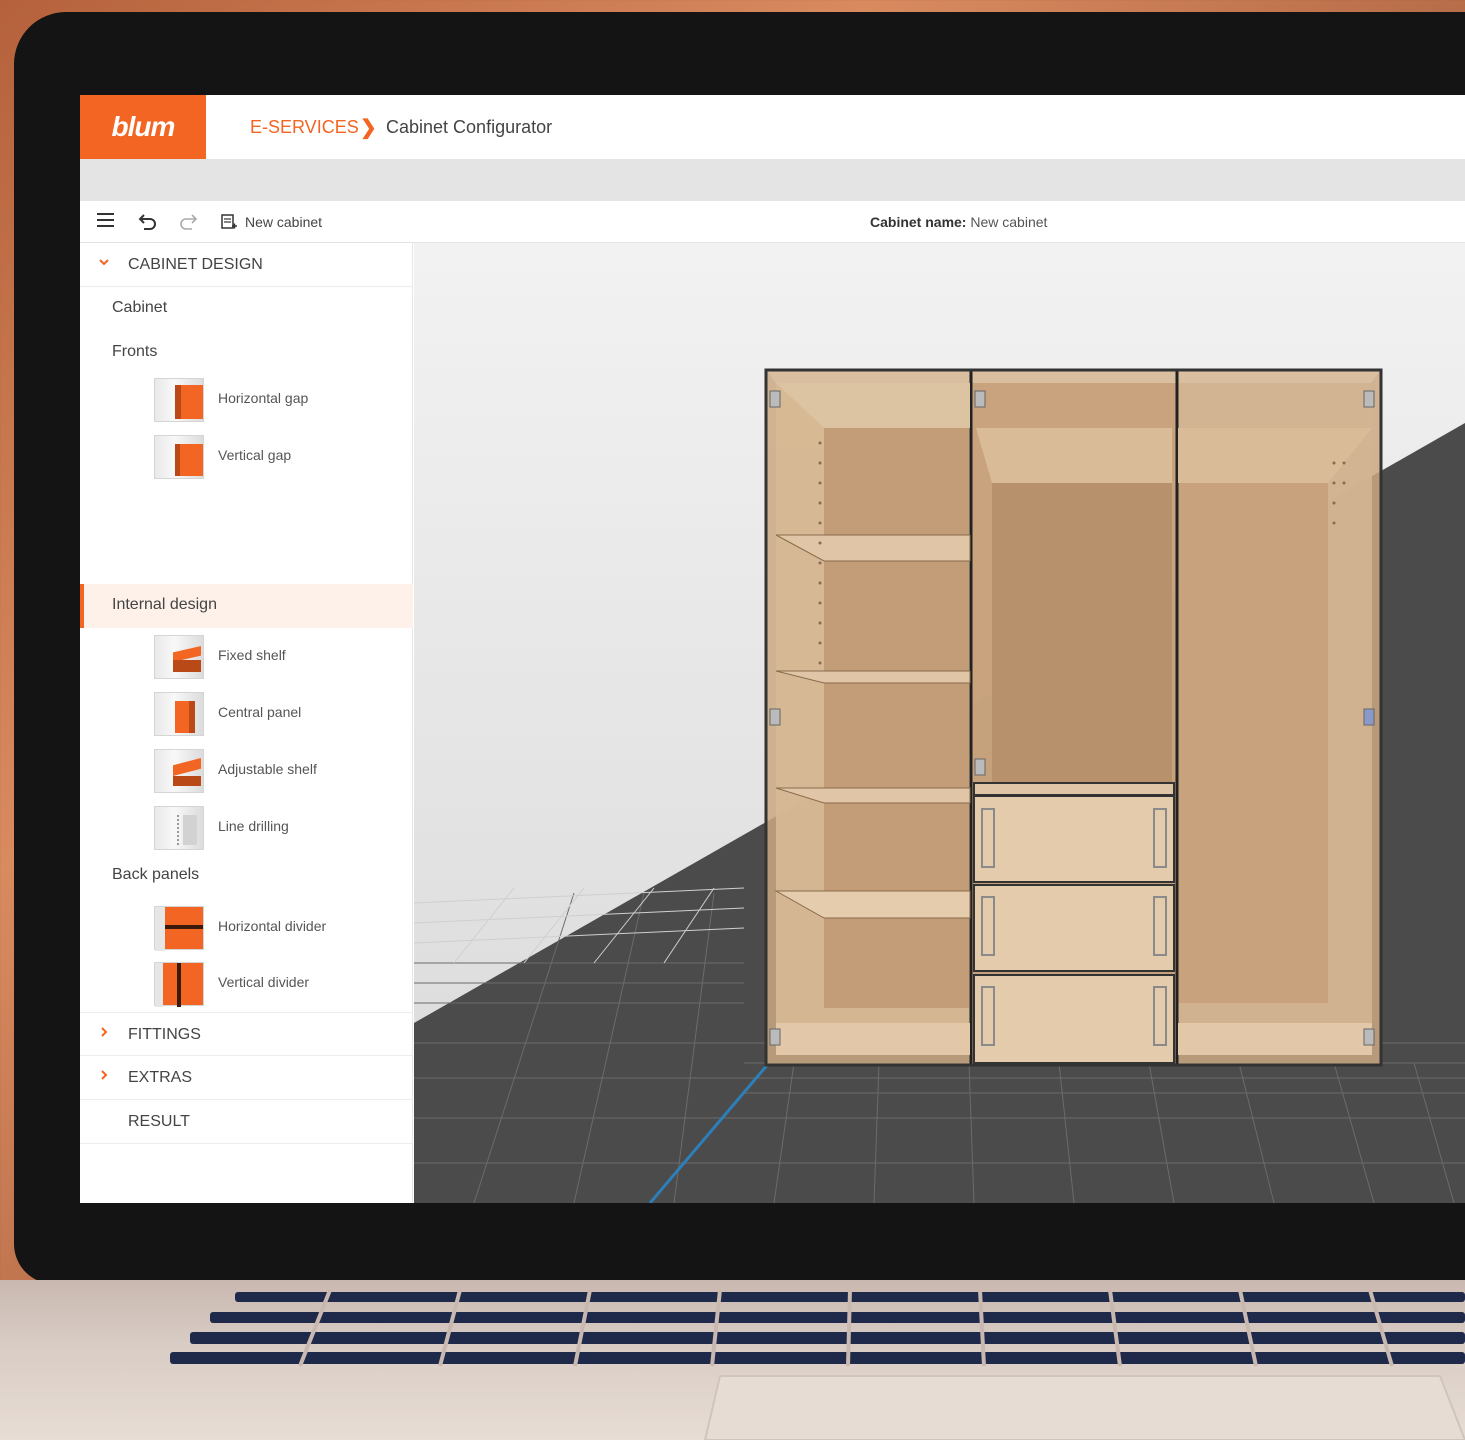 The height and width of the screenshot is (1440, 1465). I want to click on option-label: Fixed shelf, so click(252, 655).